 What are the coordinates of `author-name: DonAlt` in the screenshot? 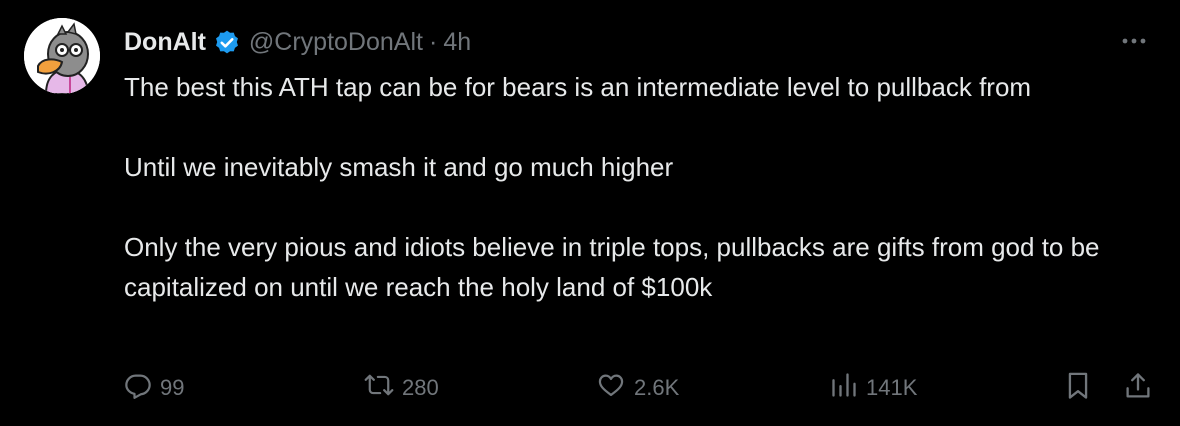 It's located at (165, 42).